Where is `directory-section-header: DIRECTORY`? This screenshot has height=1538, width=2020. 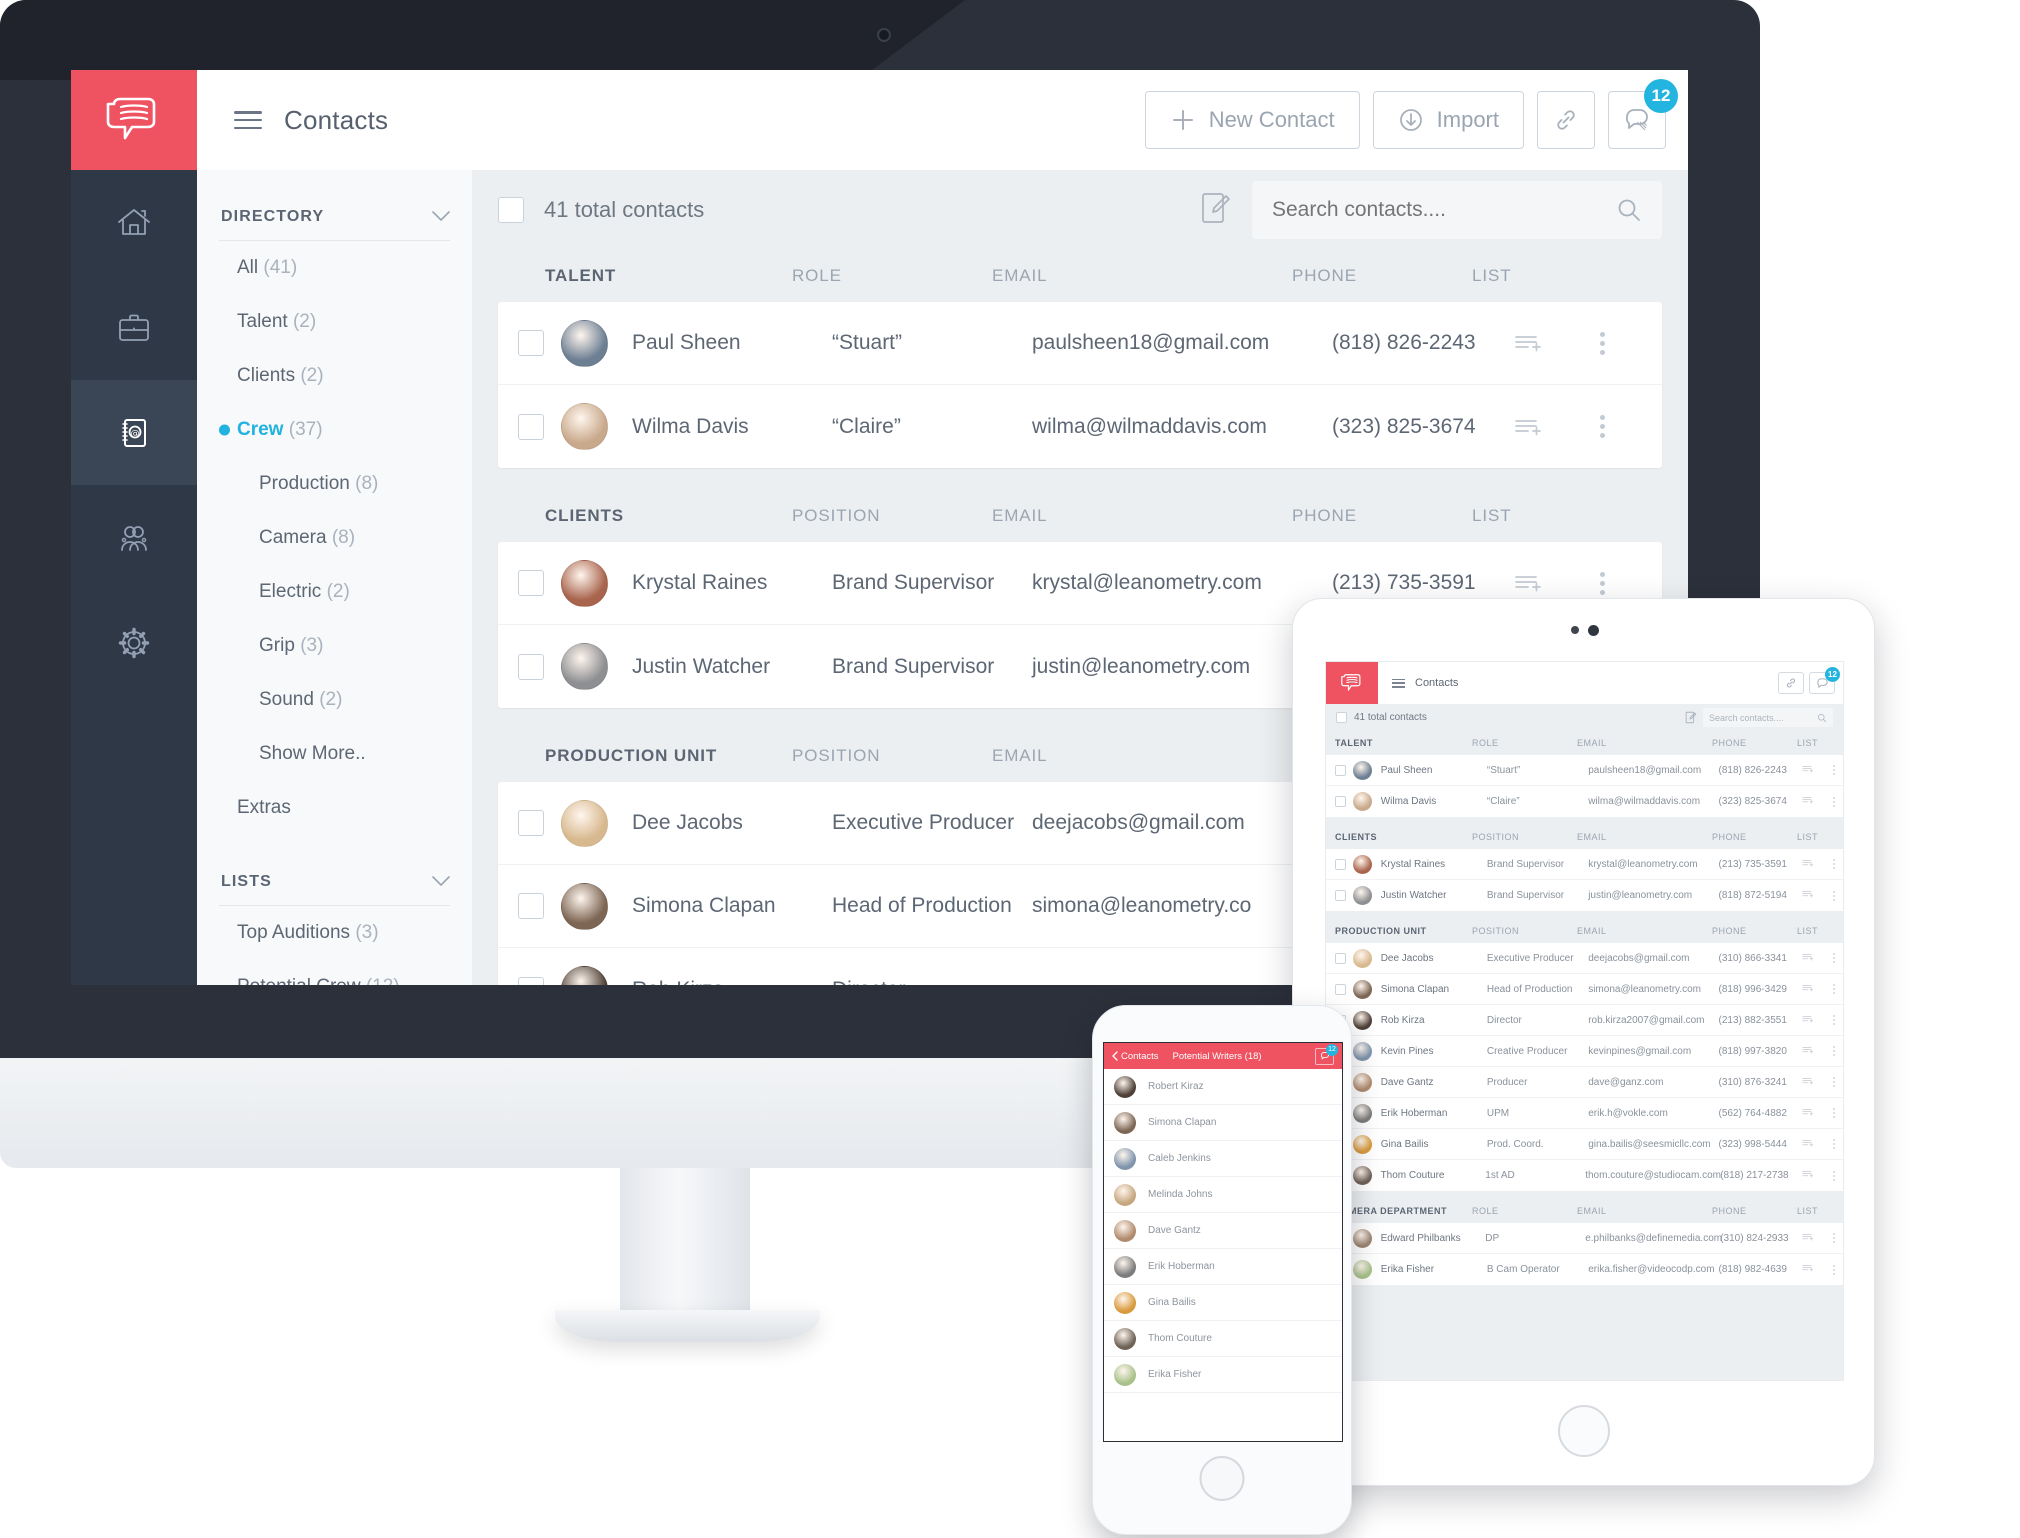 directory-section-header: DIRECTORY is located at coordinates (334, 205).